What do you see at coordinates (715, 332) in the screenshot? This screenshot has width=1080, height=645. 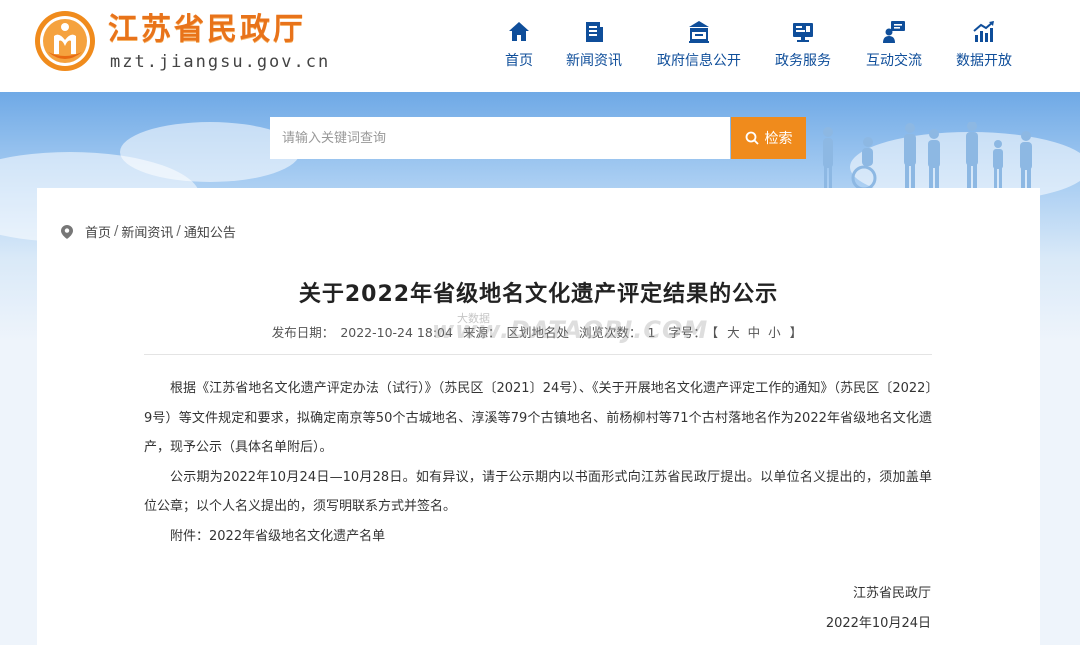 I see `fontsize-bracket-open: 【` at bounding box center [715, 332].